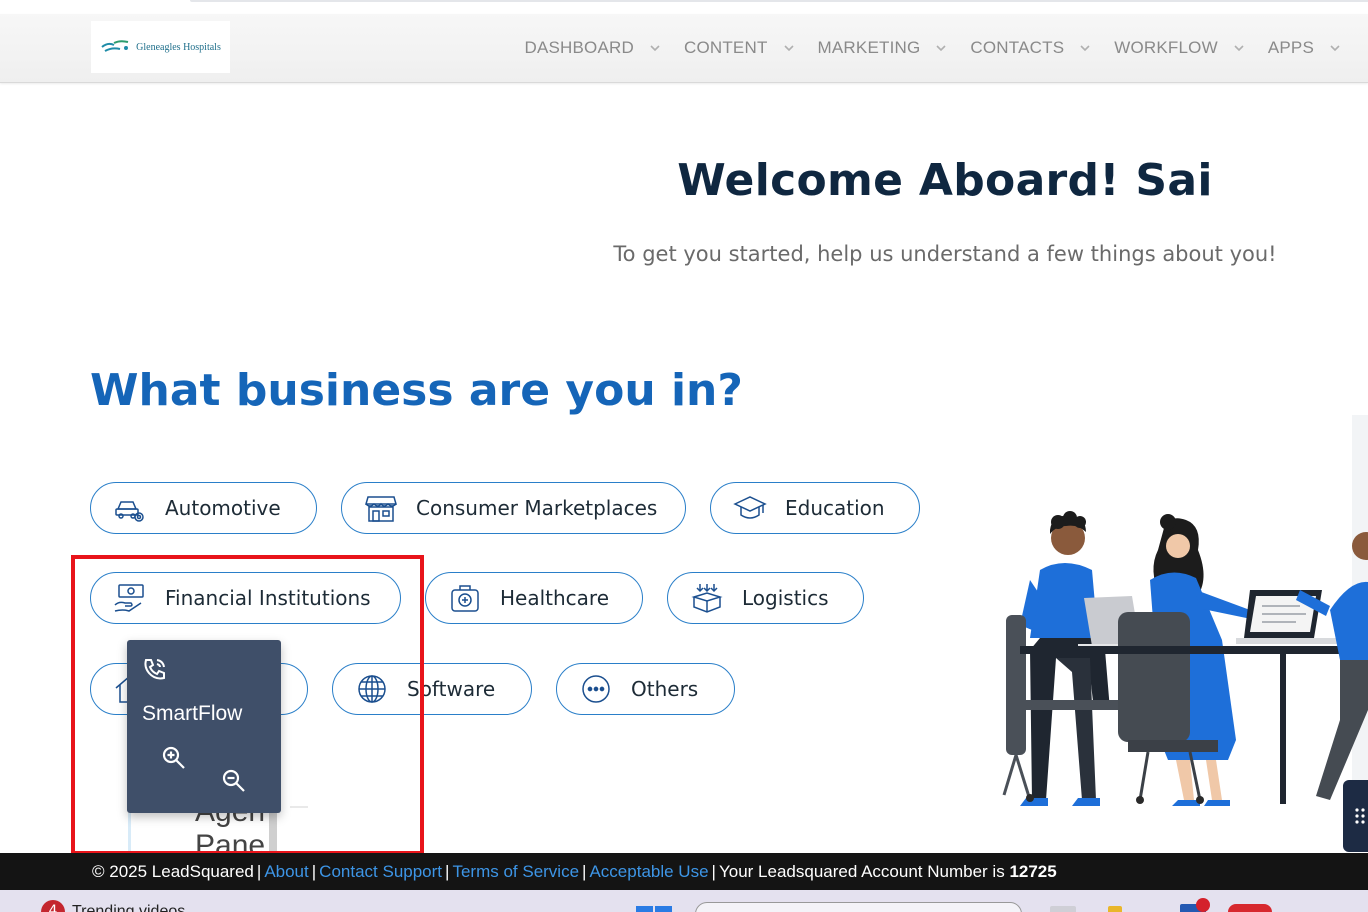 The height and width of the screenshot is (912, 1368). Describe the element at coordinates (1063, 909) in the screenshot. I see `task-view-icon` at that location.